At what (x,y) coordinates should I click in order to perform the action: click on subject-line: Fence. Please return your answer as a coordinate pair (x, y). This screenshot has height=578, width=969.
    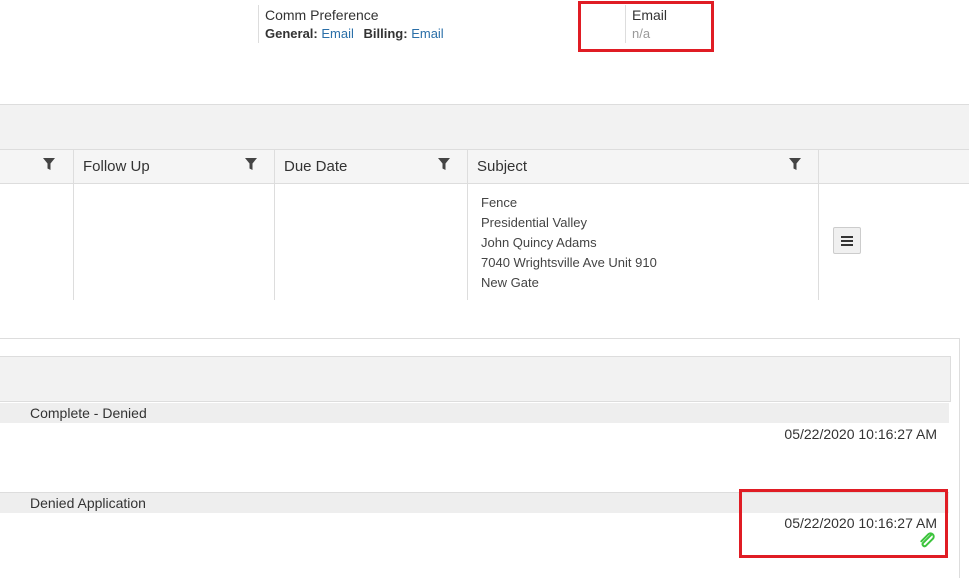
    Looking at the image, I should click on (499, 202).